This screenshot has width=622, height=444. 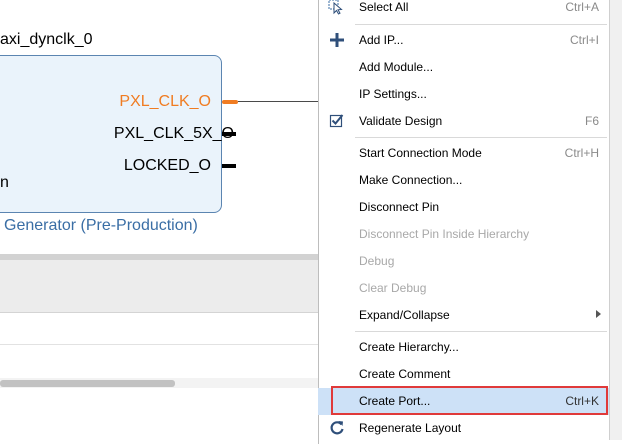 I want to click on menu-item-label: Validate Design, so click(x=401, y=121).